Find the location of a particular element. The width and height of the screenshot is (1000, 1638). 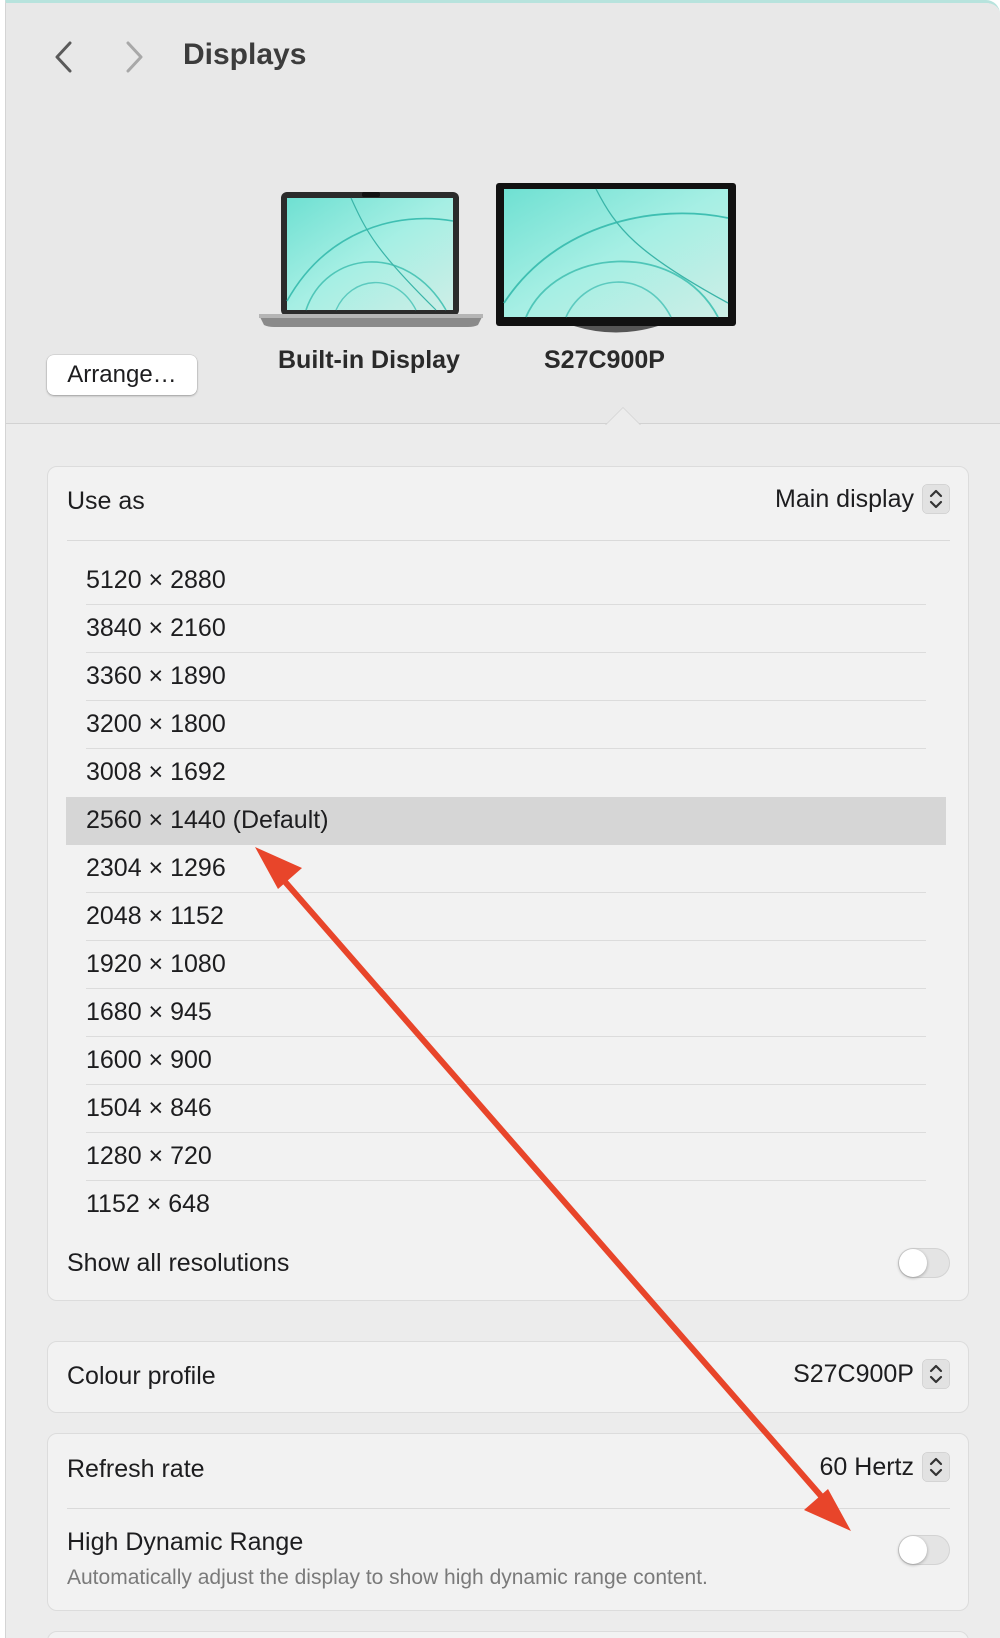

show-all-toggle is located at coordinates (924, 1263).